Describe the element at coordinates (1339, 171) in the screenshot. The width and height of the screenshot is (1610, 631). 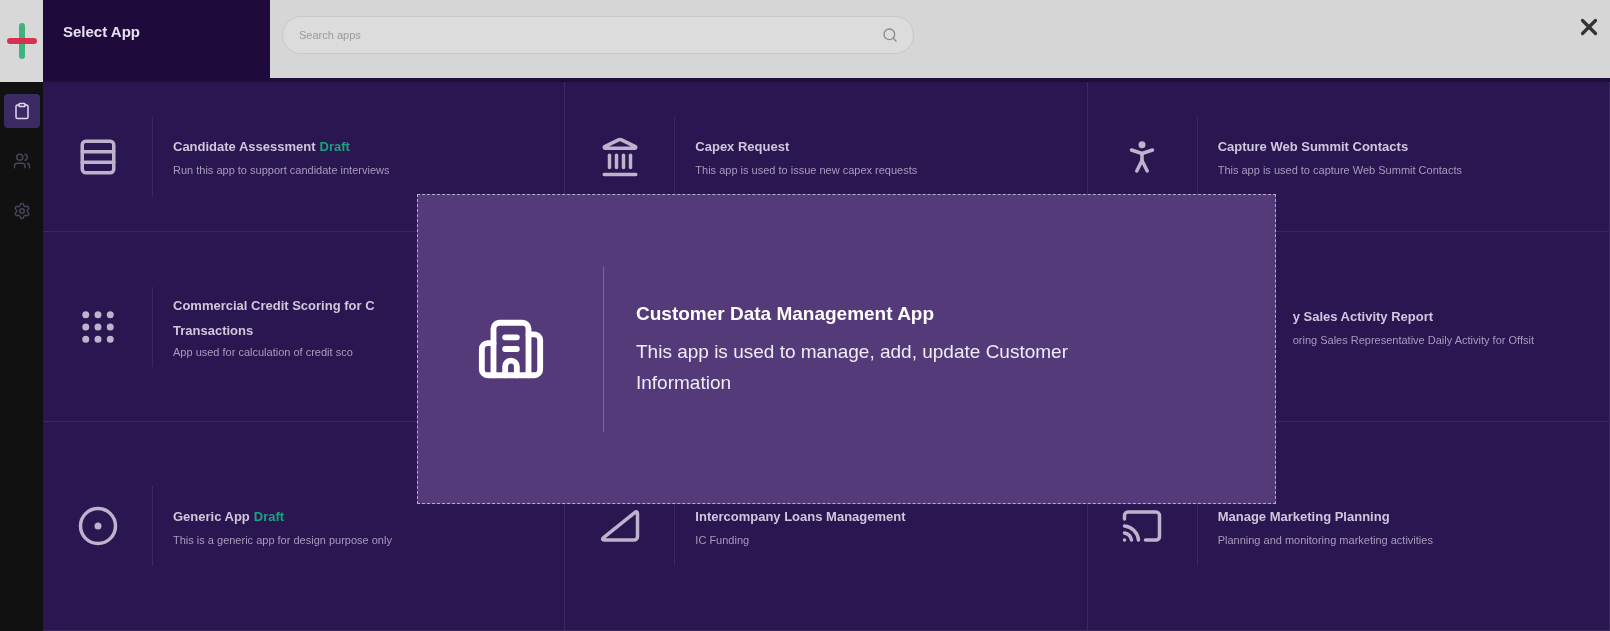
I see `app-description: This app is used to capture Web Summit Contacts` at that location.